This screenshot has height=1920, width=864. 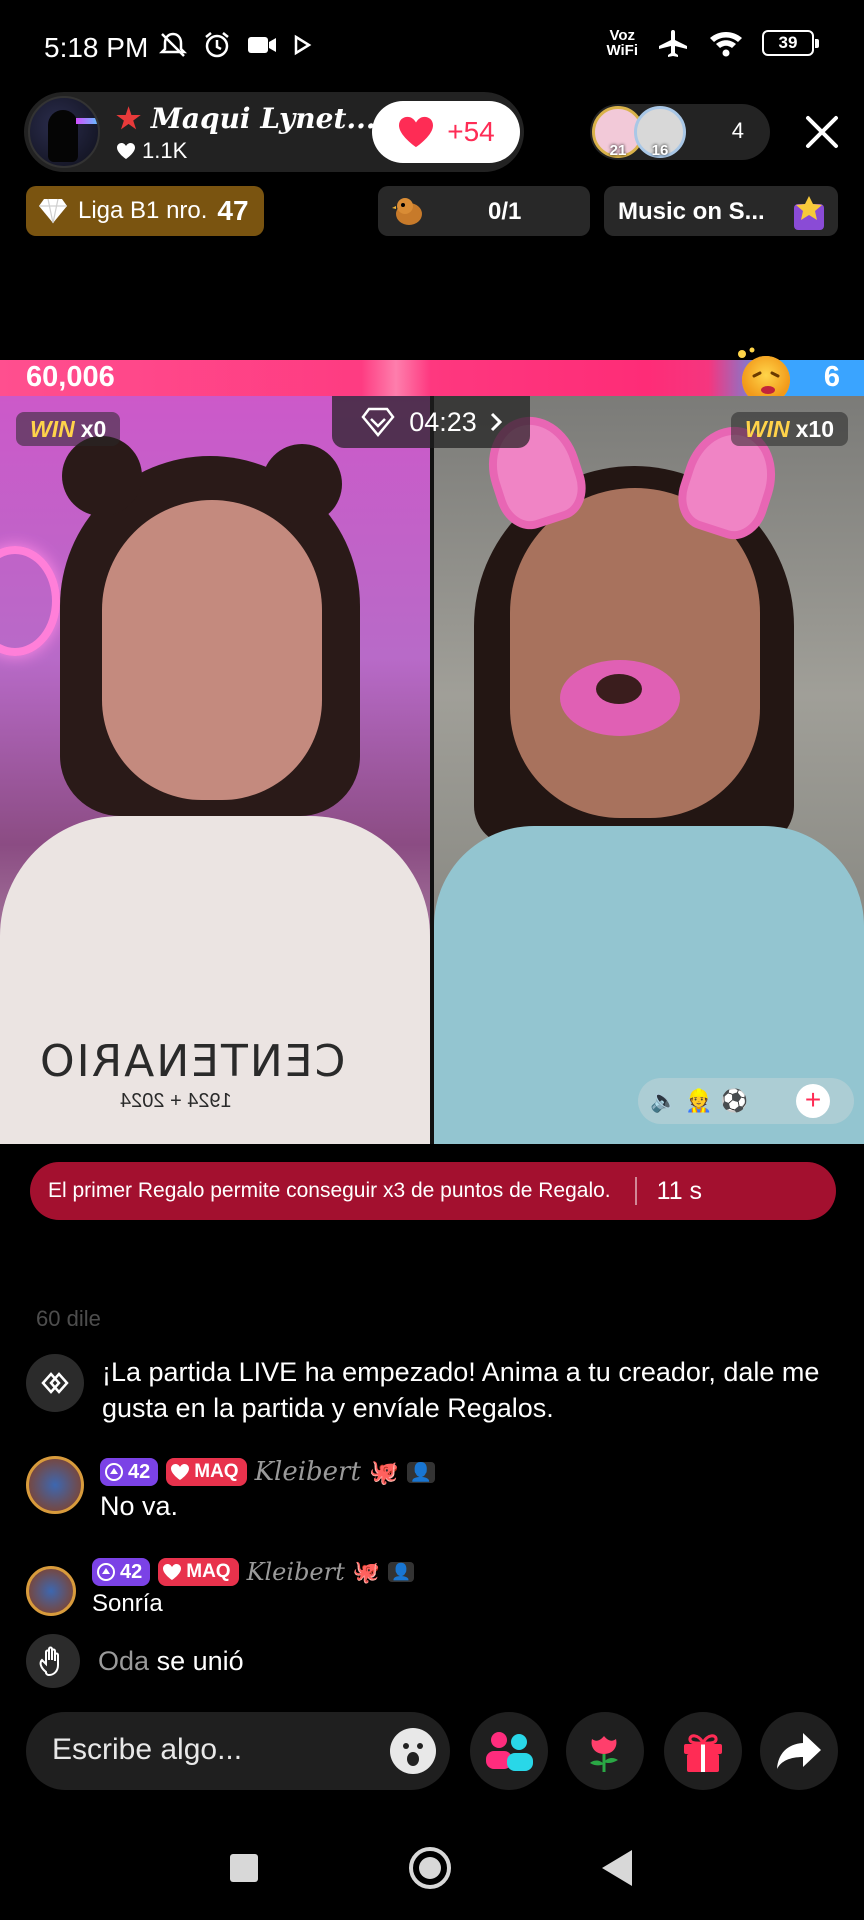 What do you see at coordinates (53, 211) in the screenshot?
I see `diamond-icon` at bounding box center [53, 211].